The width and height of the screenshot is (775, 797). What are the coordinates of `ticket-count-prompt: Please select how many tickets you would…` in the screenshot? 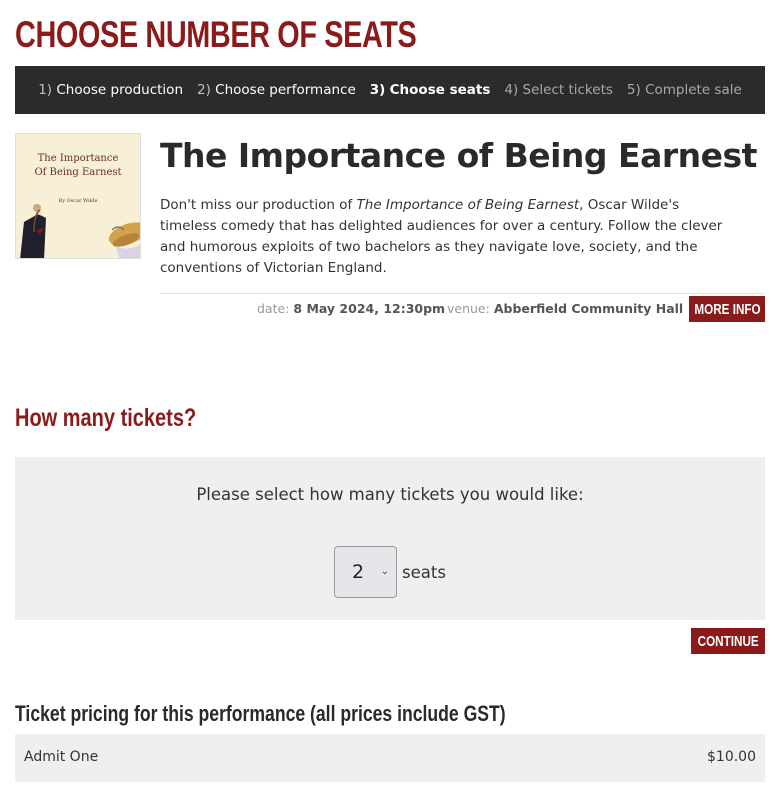 It's located at (390, 494).